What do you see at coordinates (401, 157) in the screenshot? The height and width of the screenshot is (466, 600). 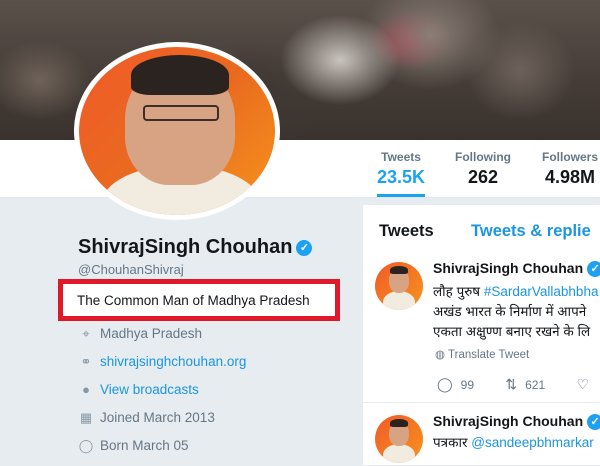 I see `stat-tweets-label: Tweets` at bounding box center [401, 157].